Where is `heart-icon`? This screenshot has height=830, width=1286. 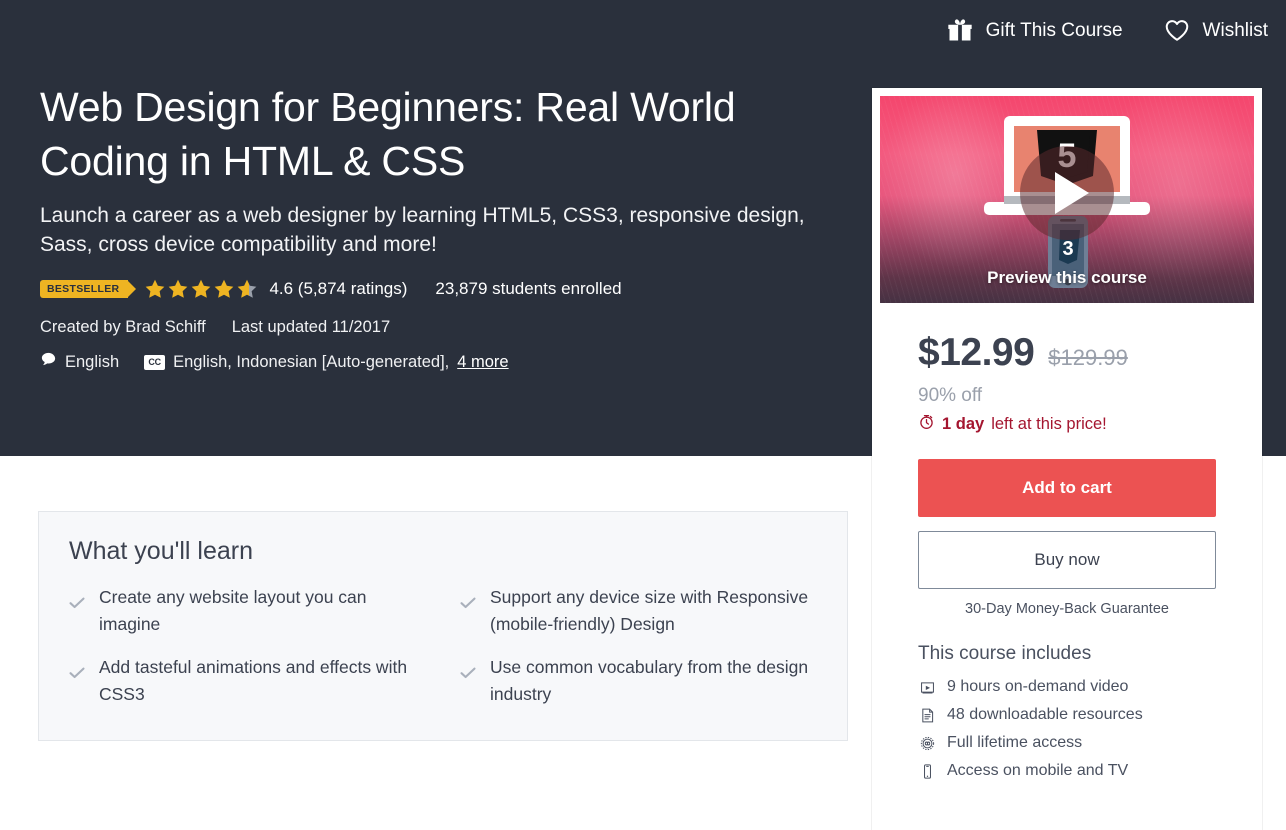
heart-icon is located at coordinates (1177, 30).